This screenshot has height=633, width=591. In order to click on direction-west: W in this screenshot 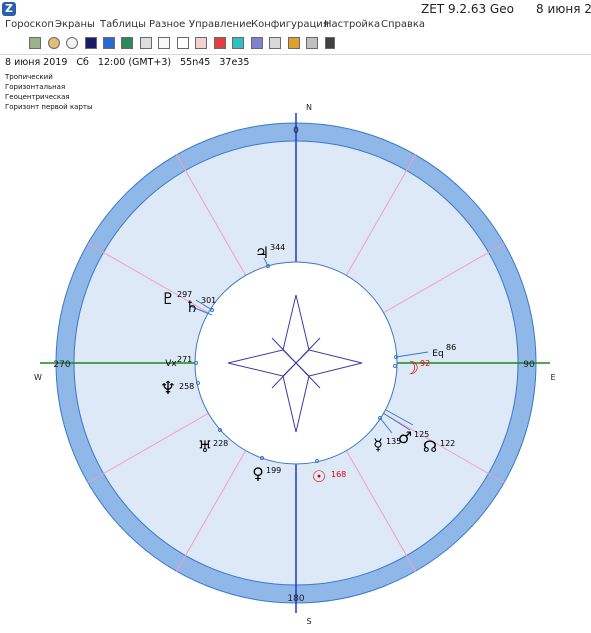, I will do `click(38, 377)`.